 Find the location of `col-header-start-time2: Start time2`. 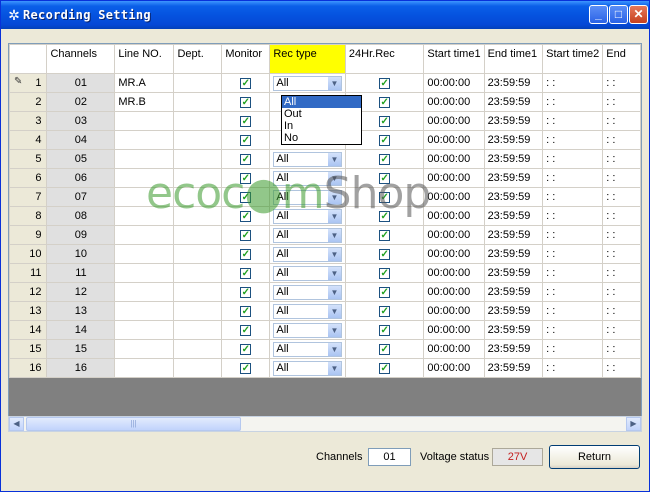

col-header-start-time2: Start time2 is located at coordinates (573, 59).